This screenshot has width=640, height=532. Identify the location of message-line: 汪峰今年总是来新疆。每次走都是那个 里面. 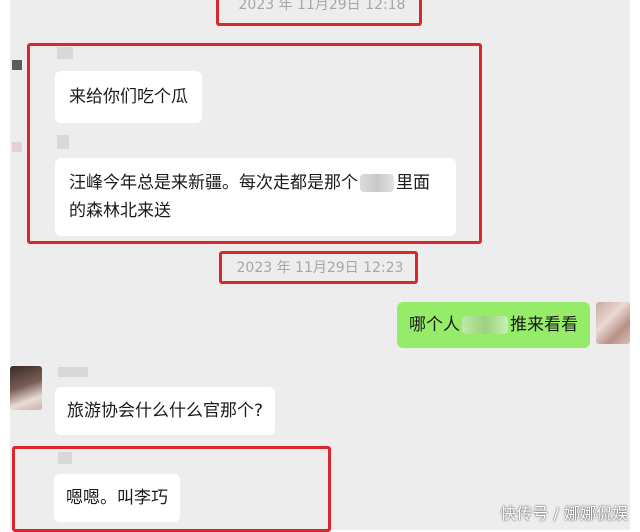
(255, 183).